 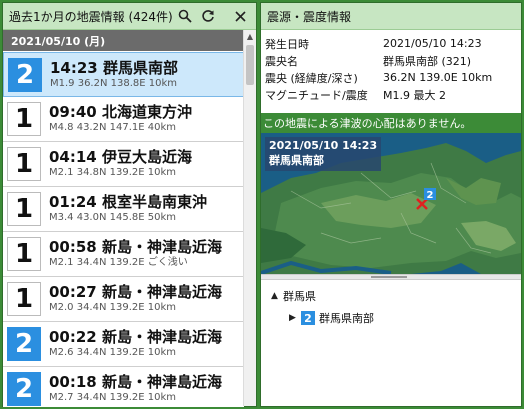 What do you see at coordinates (113, 173) in the screenshot?
I see `quake-detail: M2.1 34.8N 139.2E 10km` at bounding box center [113, 173].